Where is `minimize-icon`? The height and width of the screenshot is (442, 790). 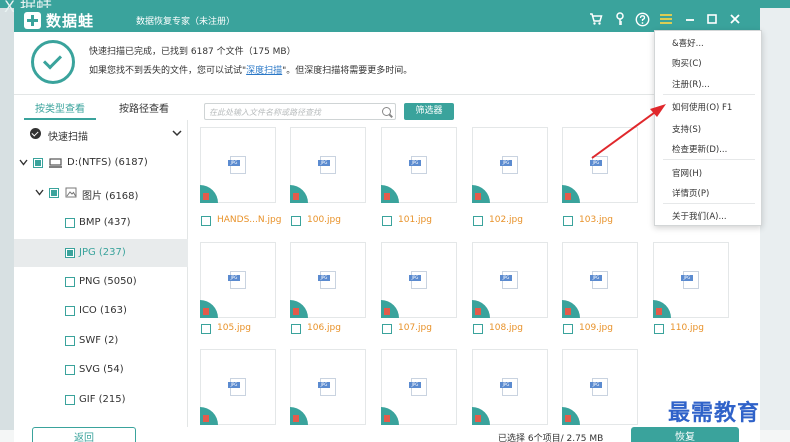 minimize-icon is located at coordinates (690, 20).